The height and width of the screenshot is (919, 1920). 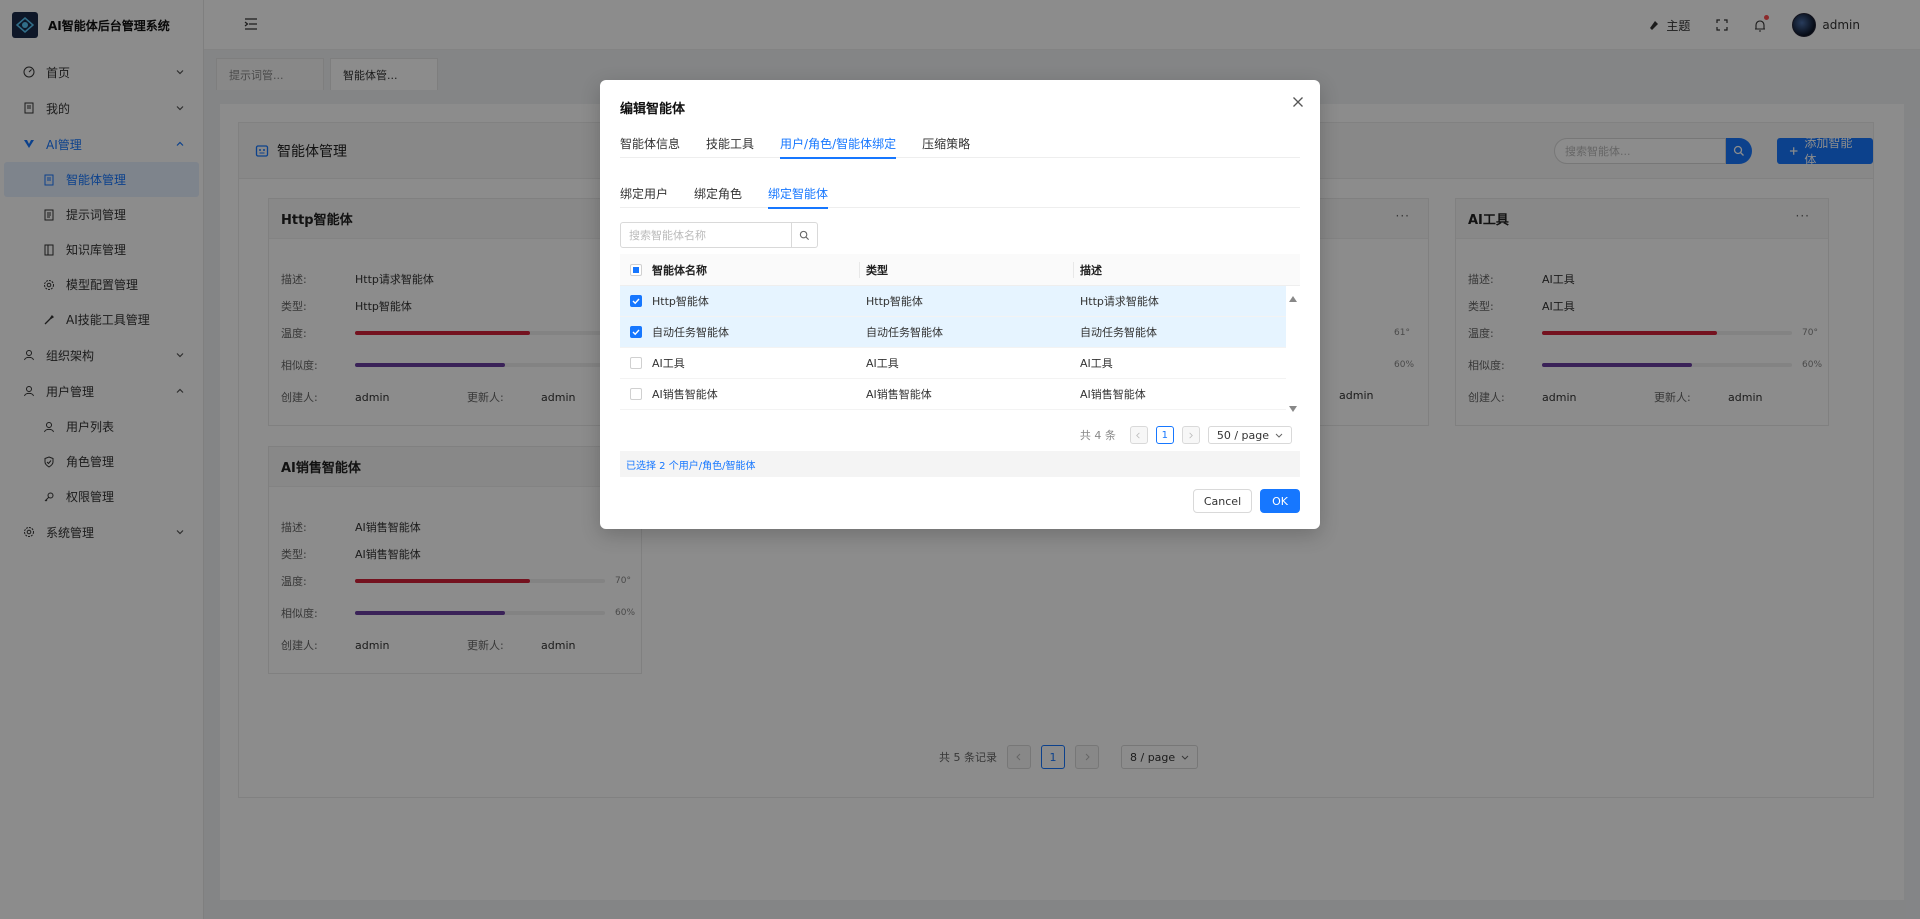 I want to click on column-header-name: 智能体名称, so click(x=756, y=269).